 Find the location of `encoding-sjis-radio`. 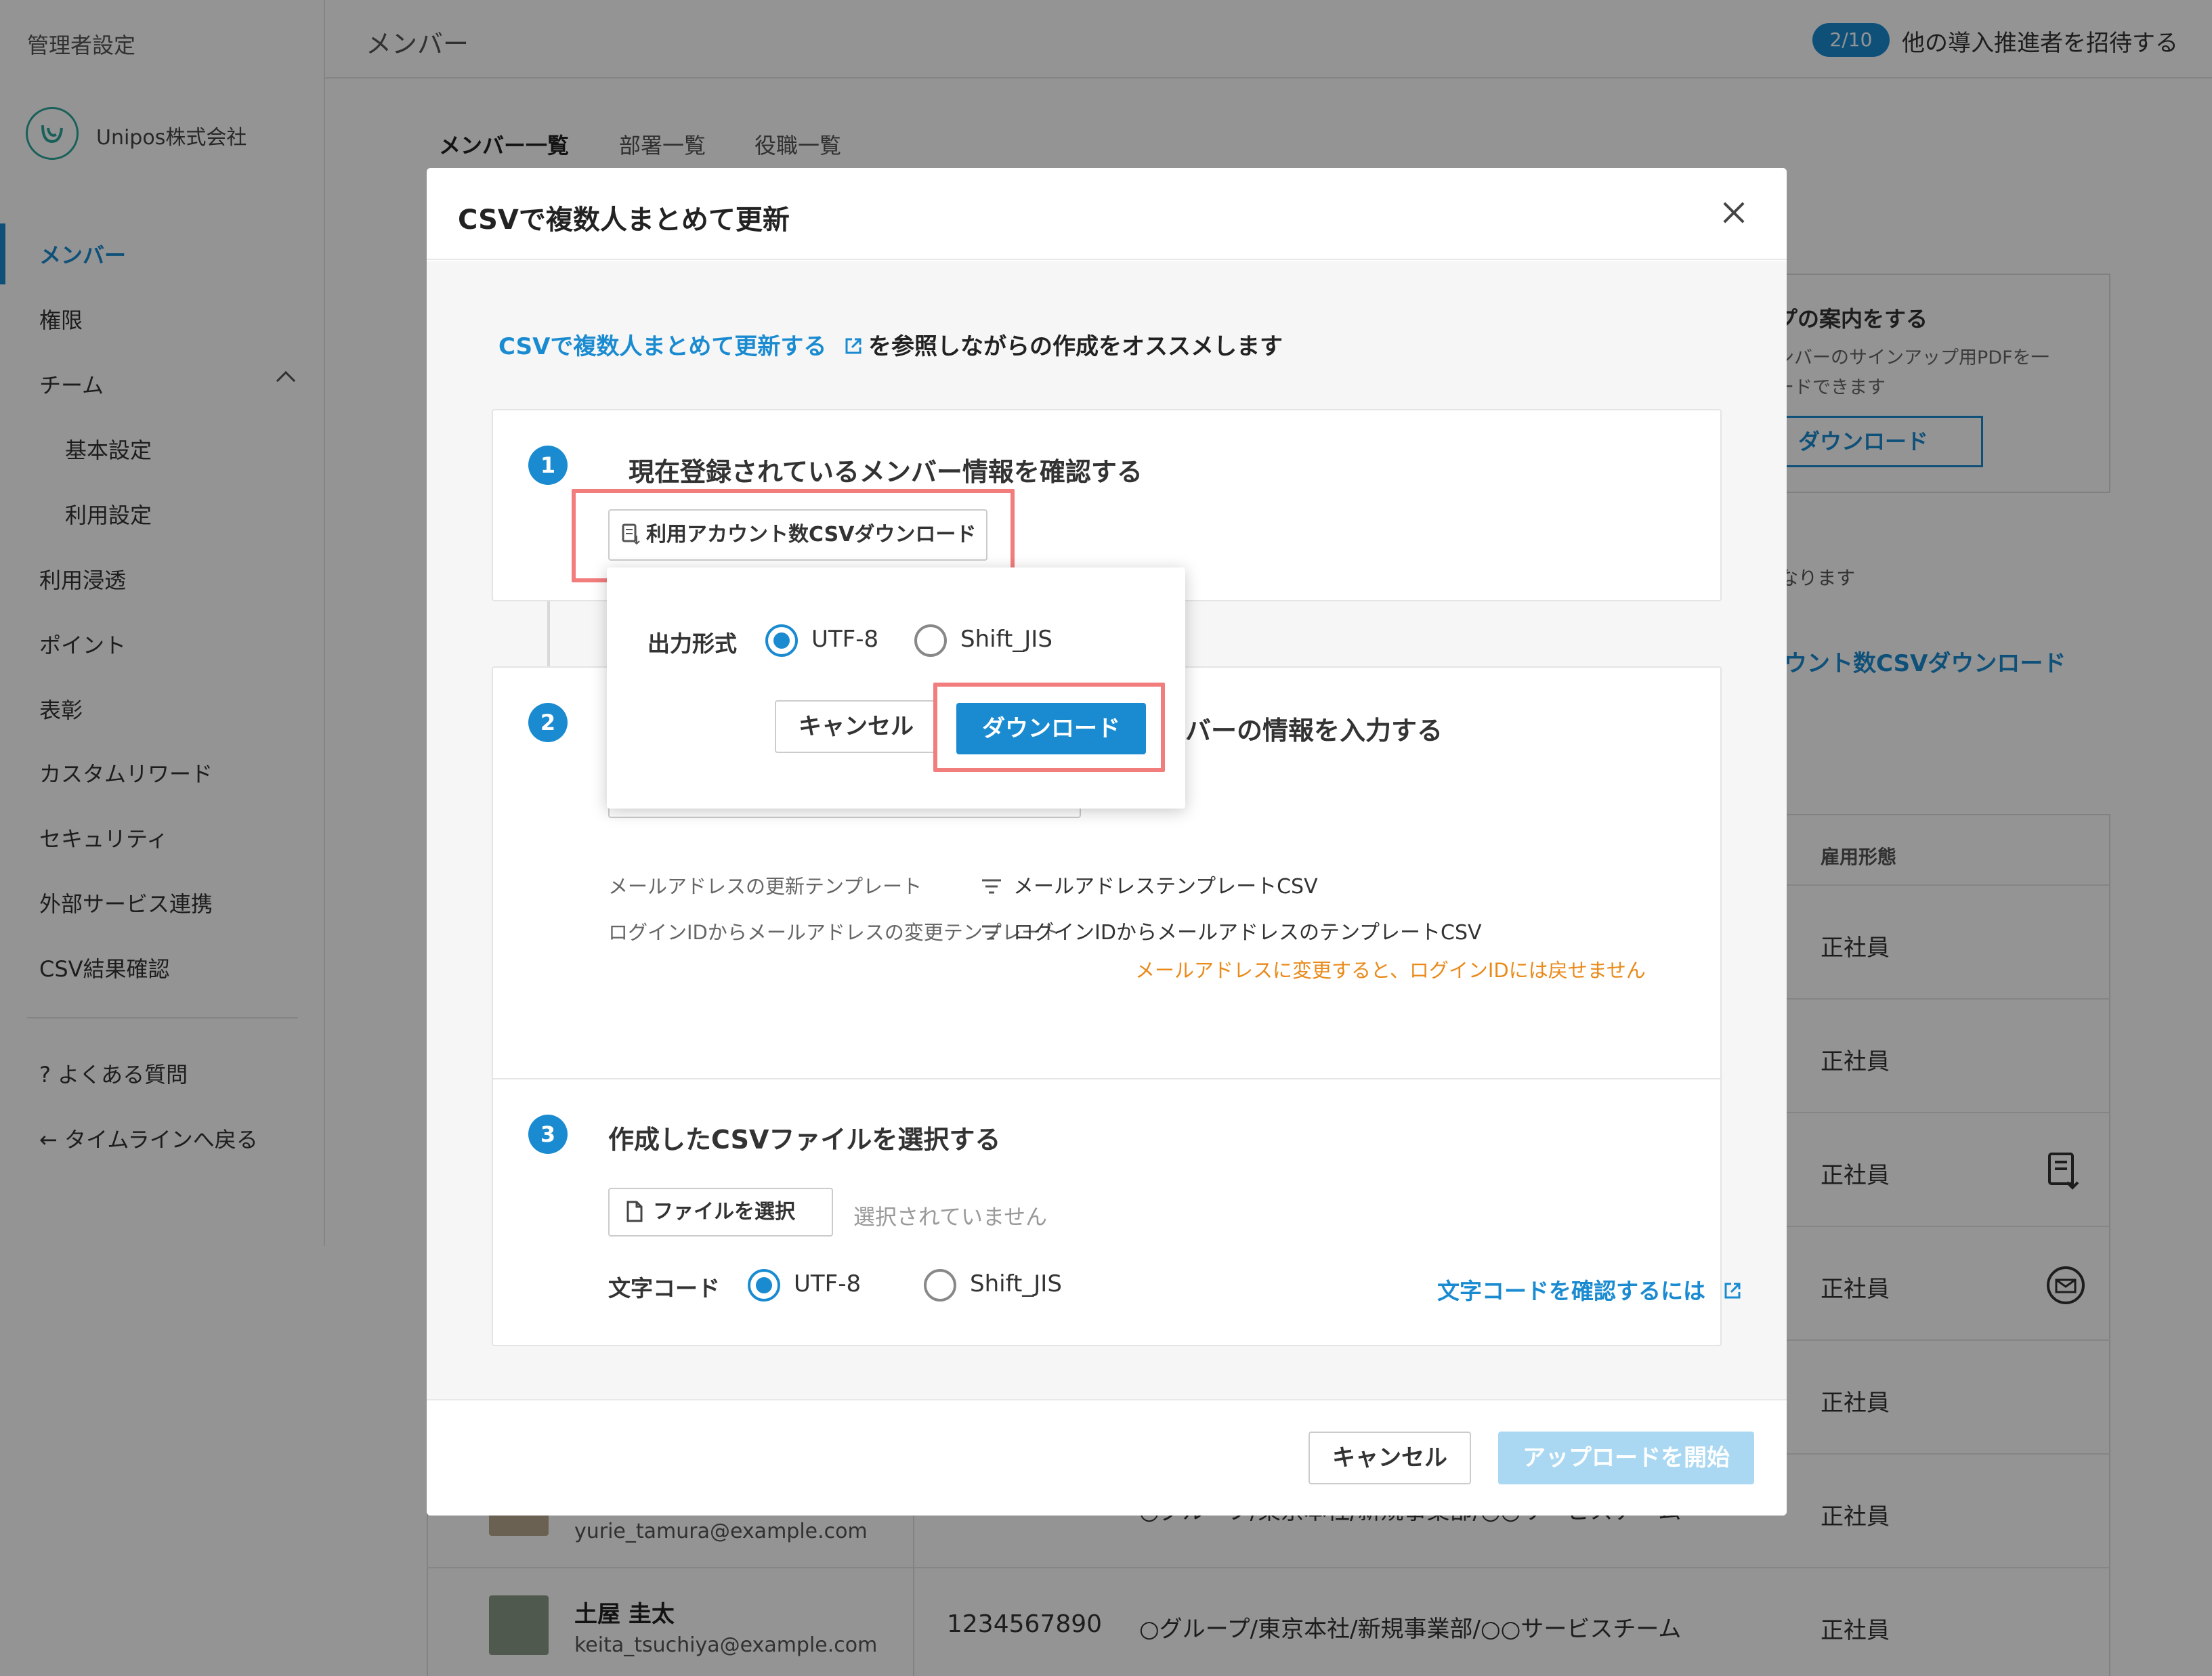

encoding-sjis-radio is located at coordinates (940, 1285).